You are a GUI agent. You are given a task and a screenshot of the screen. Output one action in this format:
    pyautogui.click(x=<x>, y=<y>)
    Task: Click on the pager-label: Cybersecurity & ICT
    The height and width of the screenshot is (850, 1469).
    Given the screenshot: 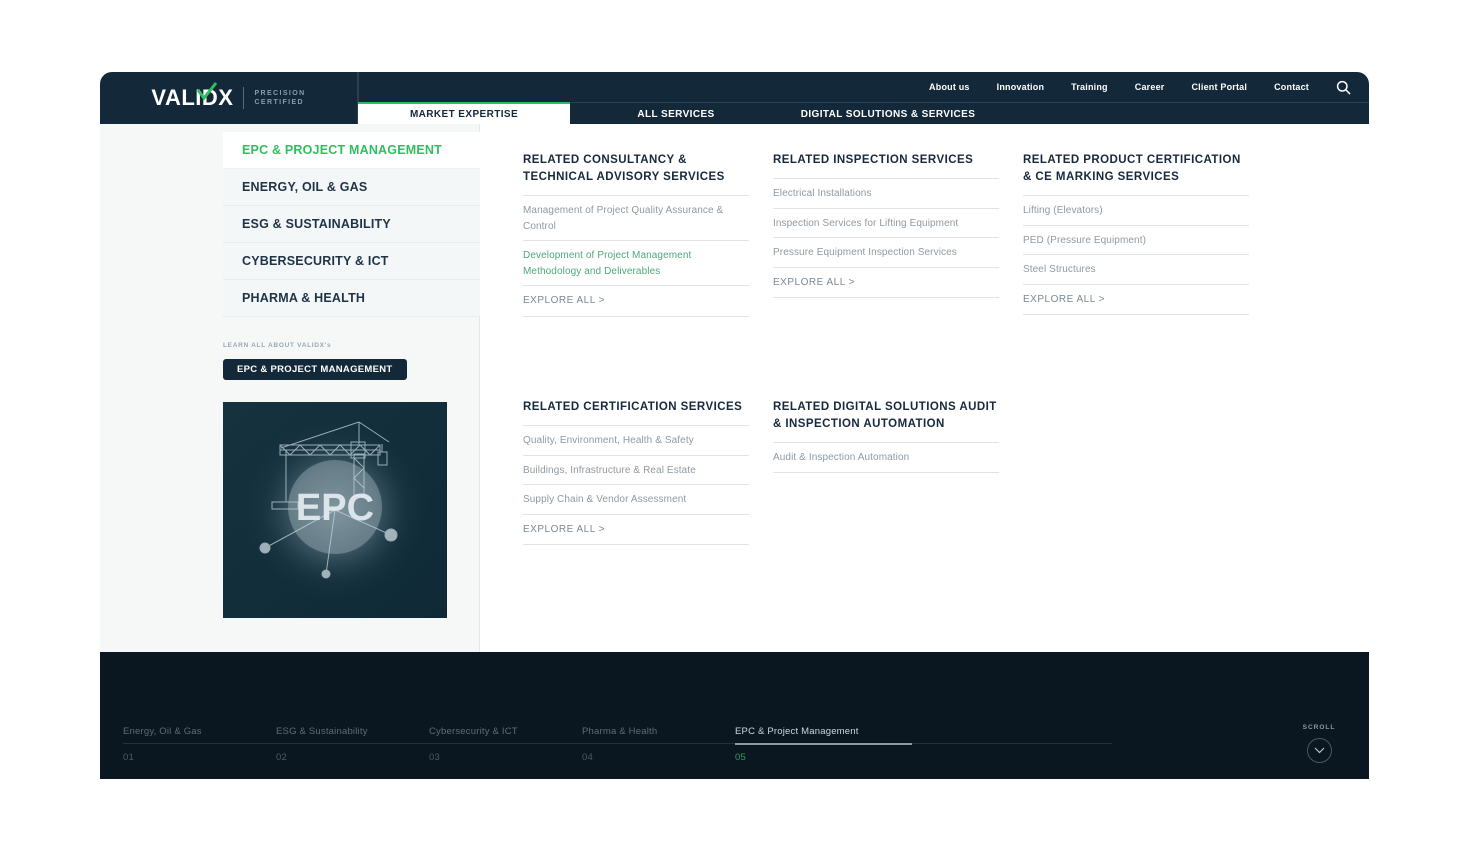 What is the action you would take?
    pyautogui.click(x=473, y=731)
    